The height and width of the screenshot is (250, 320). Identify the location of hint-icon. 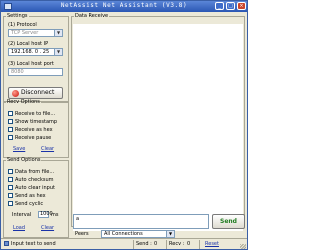
(6, 243).